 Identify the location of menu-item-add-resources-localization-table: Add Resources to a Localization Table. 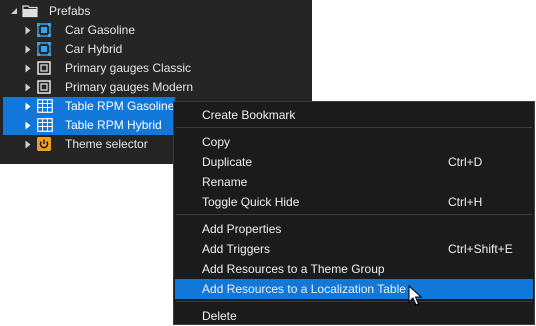
(354, 289).